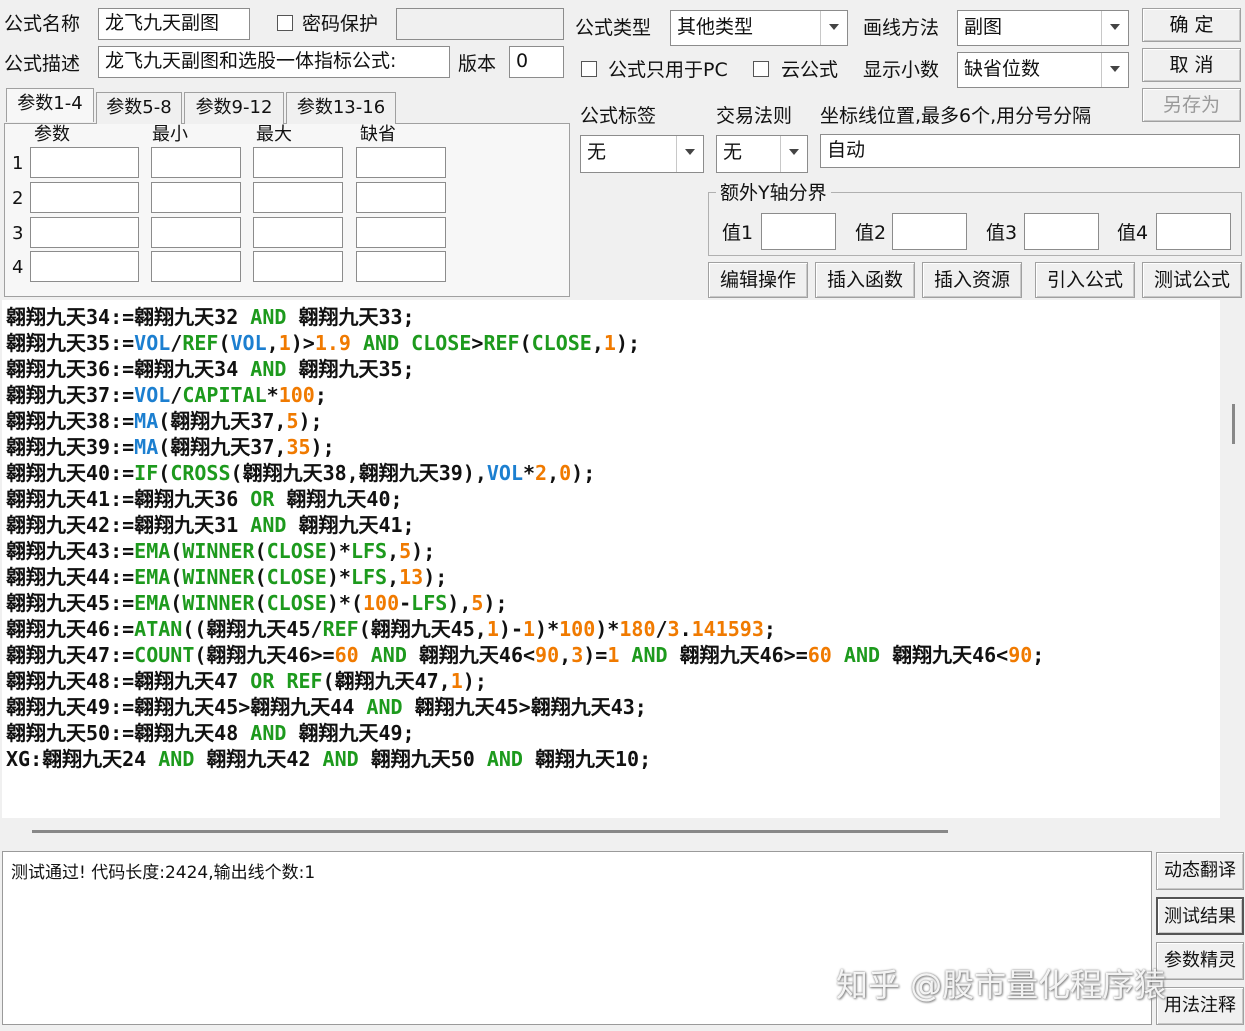  Describe the element at coordinates (865, 280) in the screenshot. I see `insert-function-button: 插入函数` at that location.